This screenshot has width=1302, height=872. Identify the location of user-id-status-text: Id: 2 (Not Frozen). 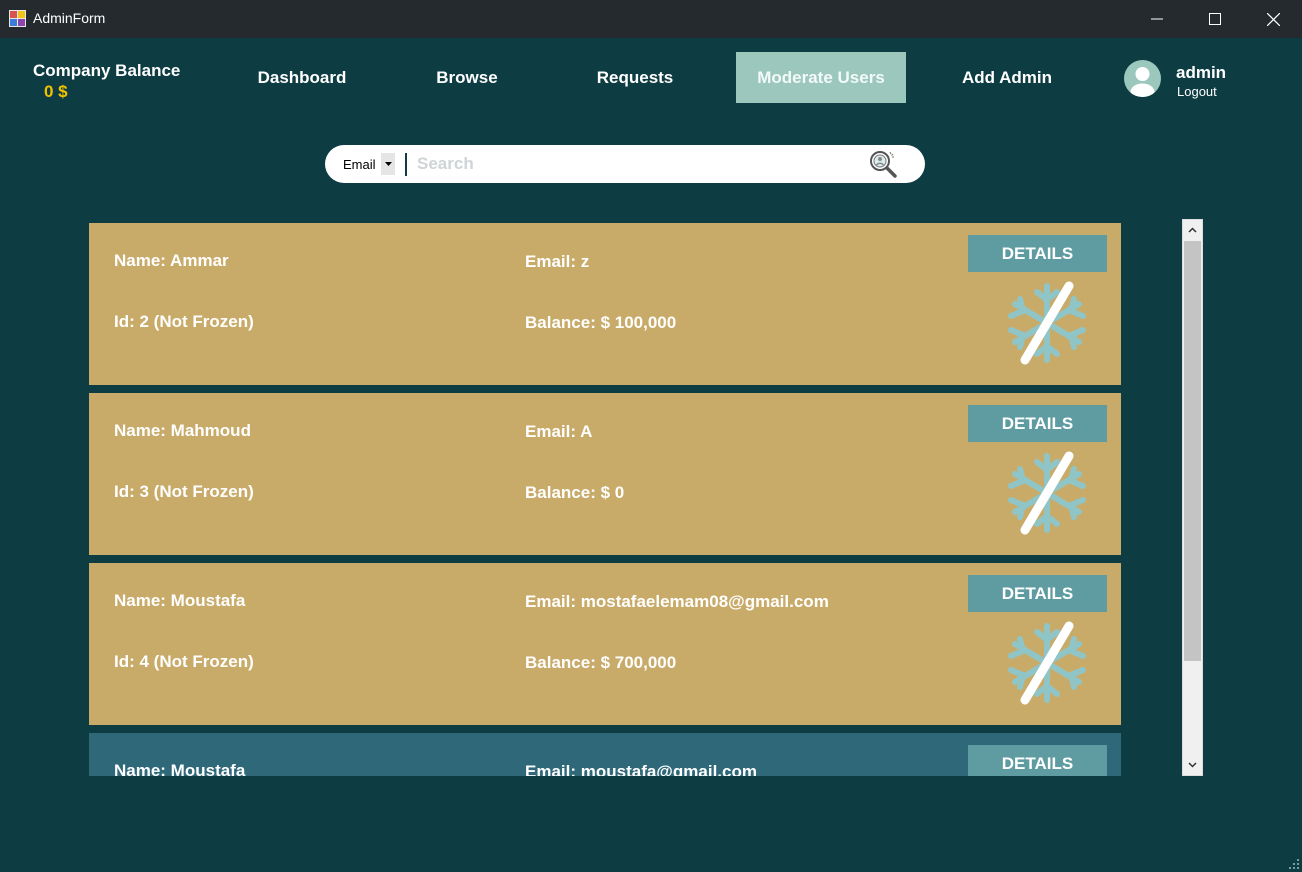
(184, 321).